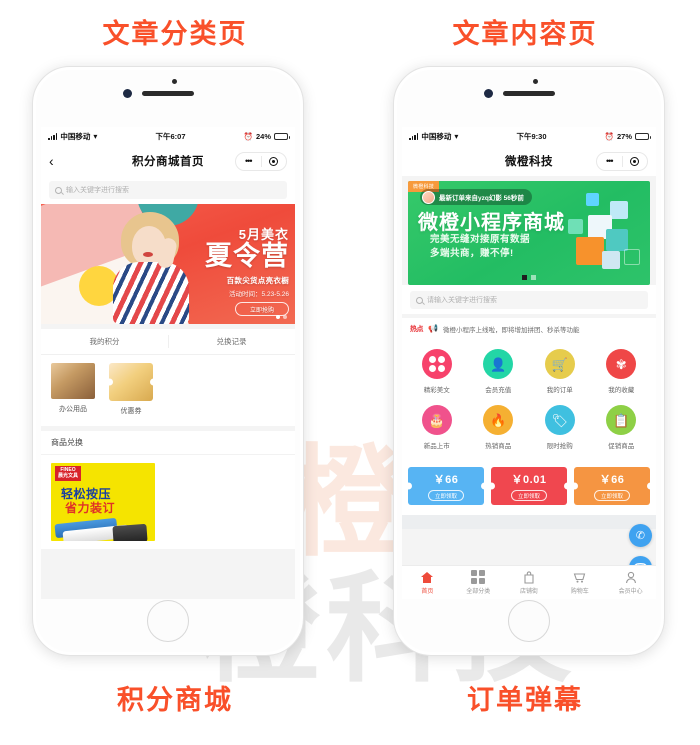 This screenshot has width=700, height=745. Describe the element at coordinates (609, 136) in the screenshot. I see `alarm-icon: ⏰` at that location.